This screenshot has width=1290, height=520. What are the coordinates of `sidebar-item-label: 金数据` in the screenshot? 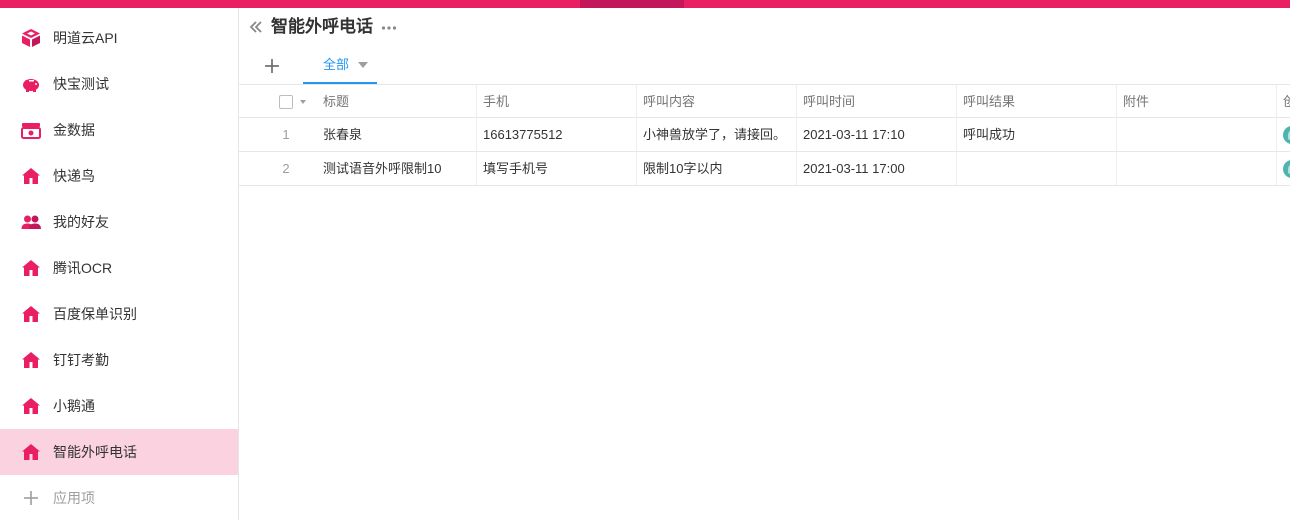 It's located at (74, 130).